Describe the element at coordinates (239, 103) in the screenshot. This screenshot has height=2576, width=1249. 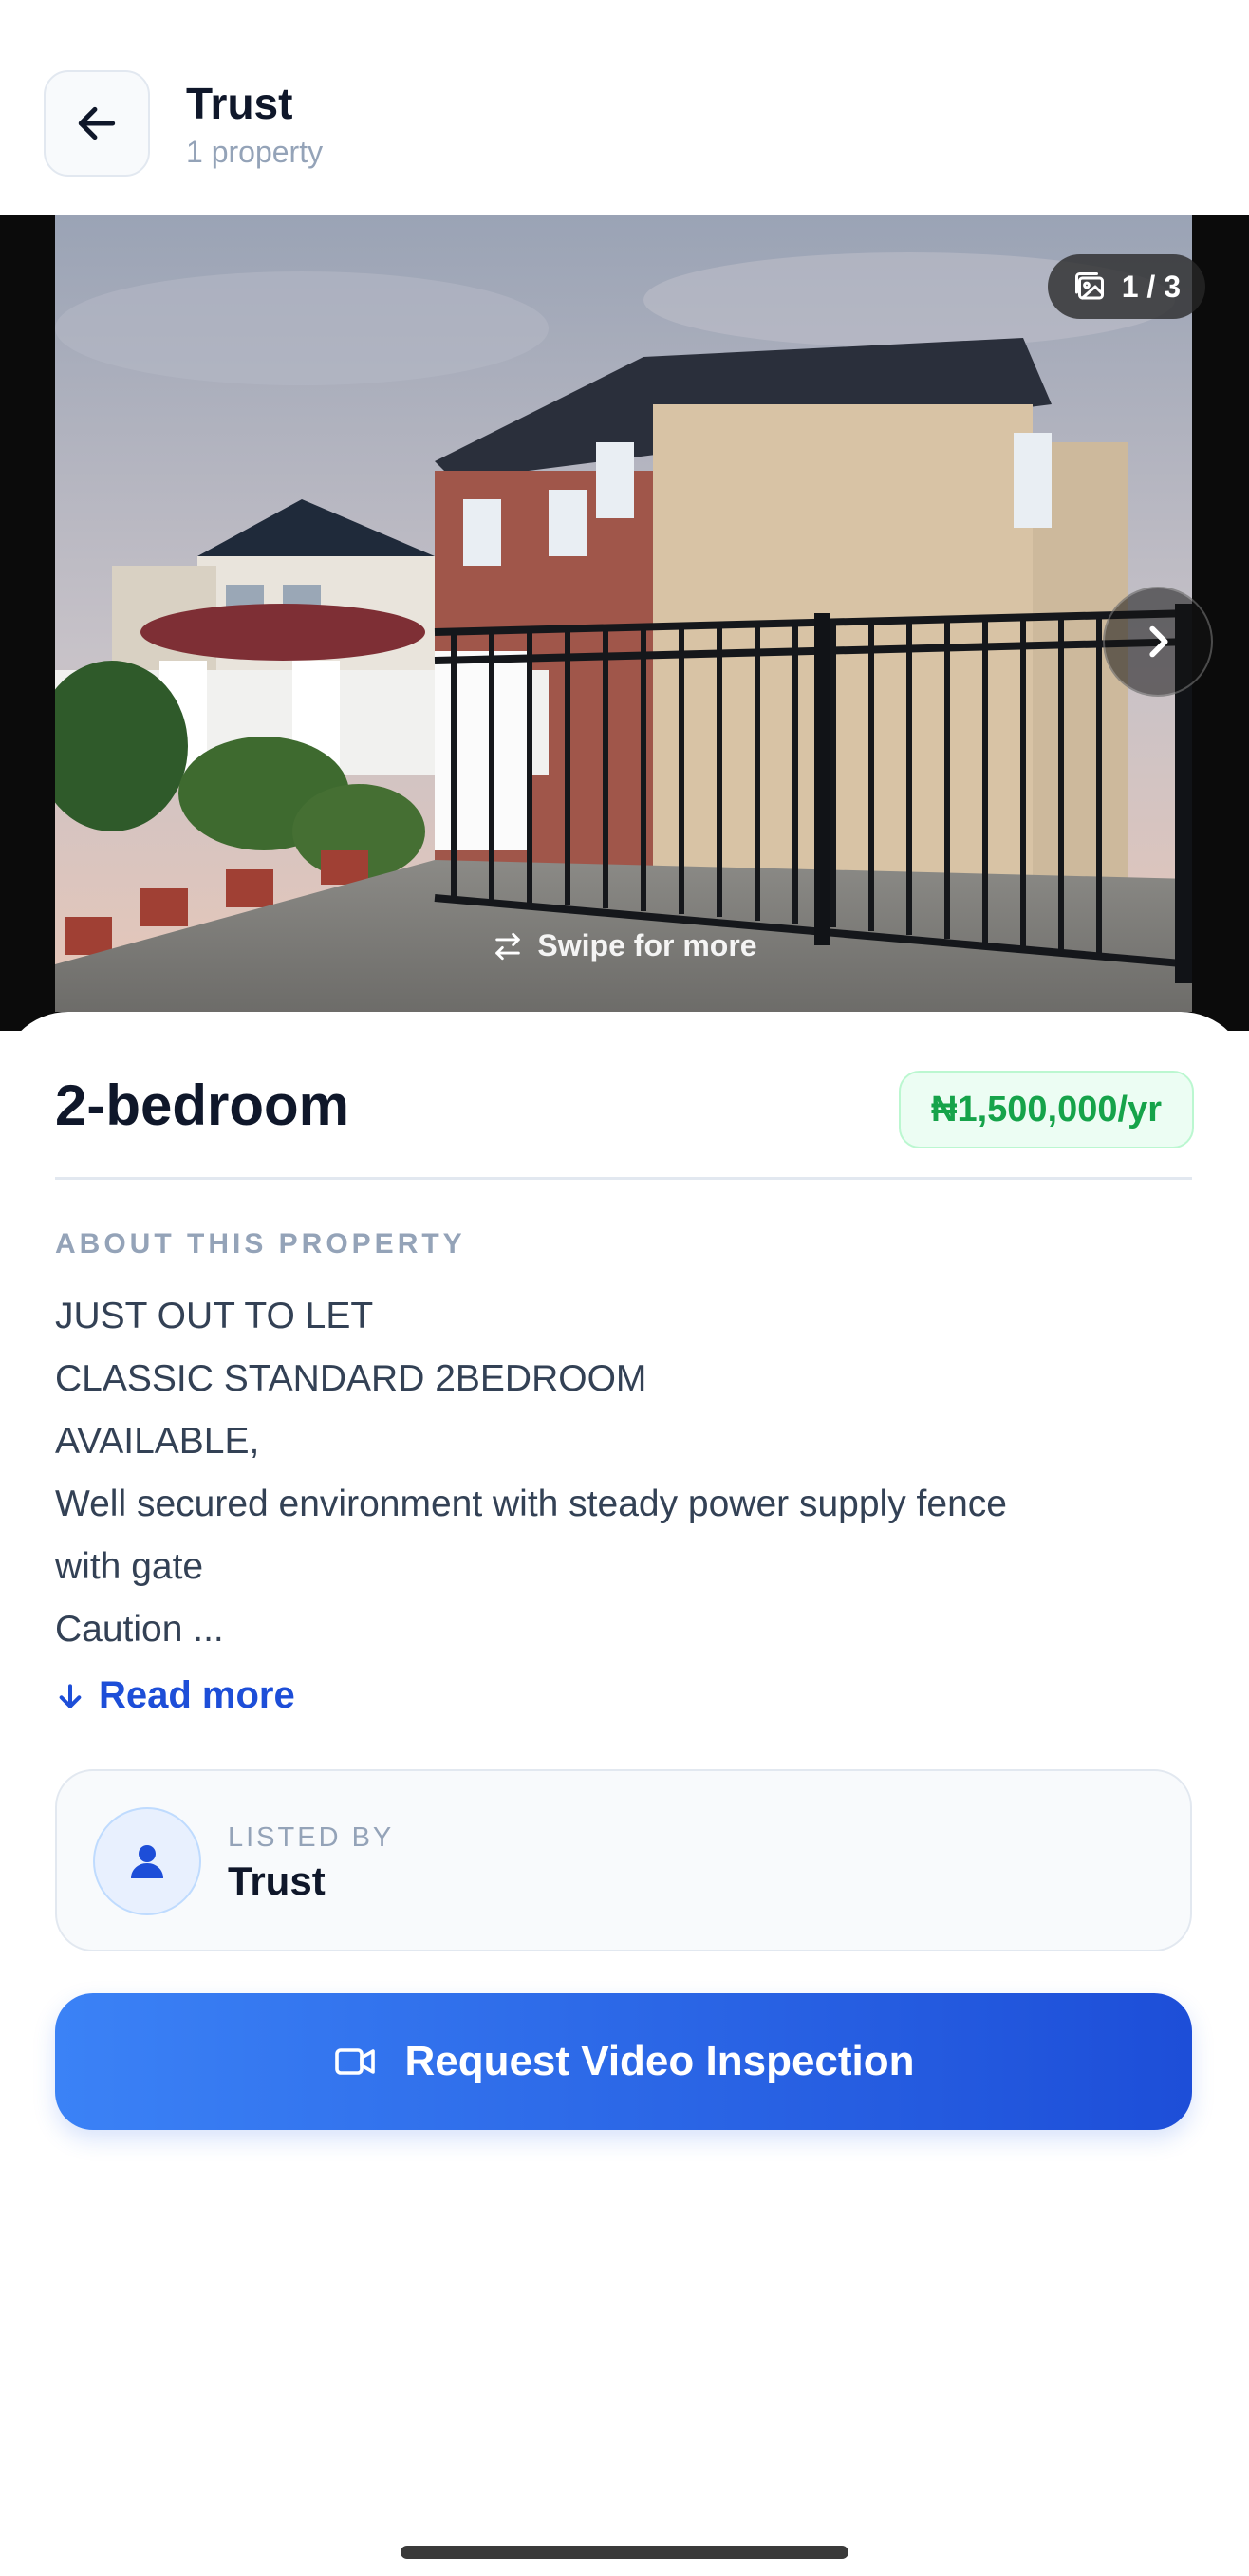
I see `page-title: Trust` at that location.